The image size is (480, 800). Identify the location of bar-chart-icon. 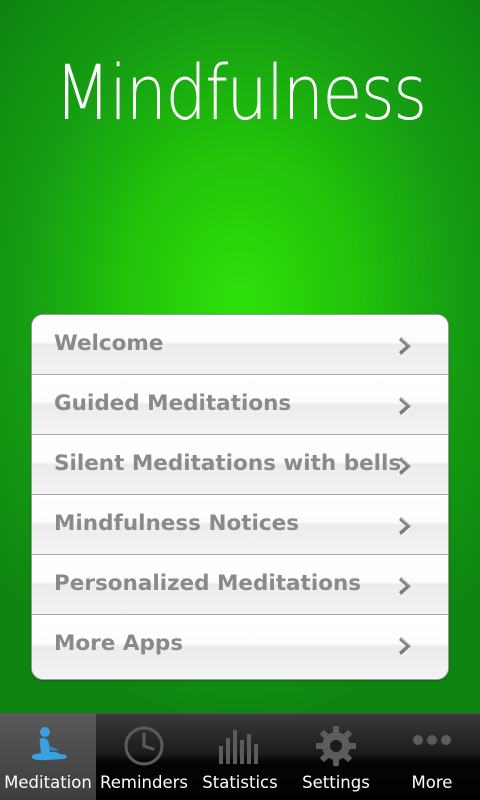
(238, 747).